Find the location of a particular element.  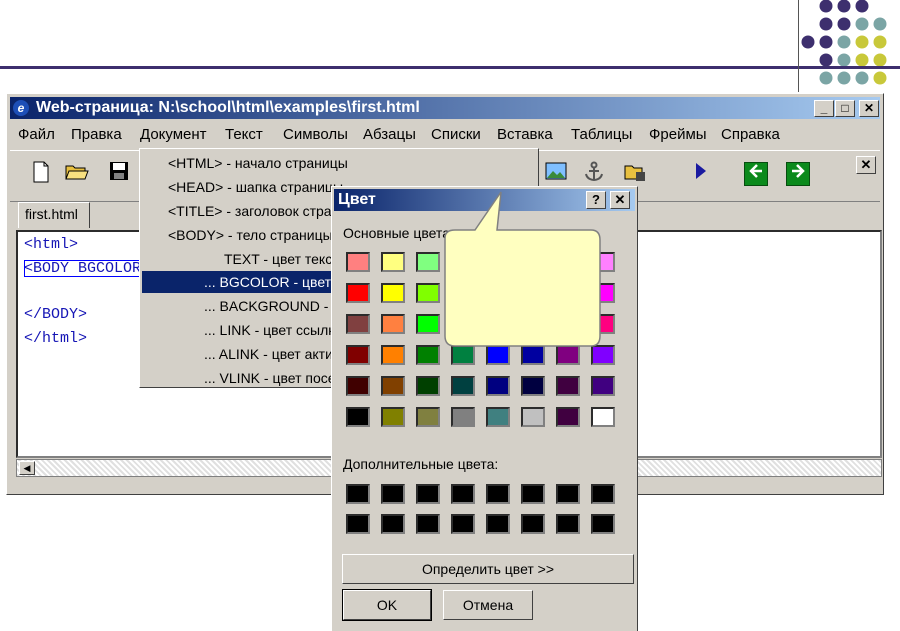

menu-frames: Фреймы is located at coordinates (678, 134).